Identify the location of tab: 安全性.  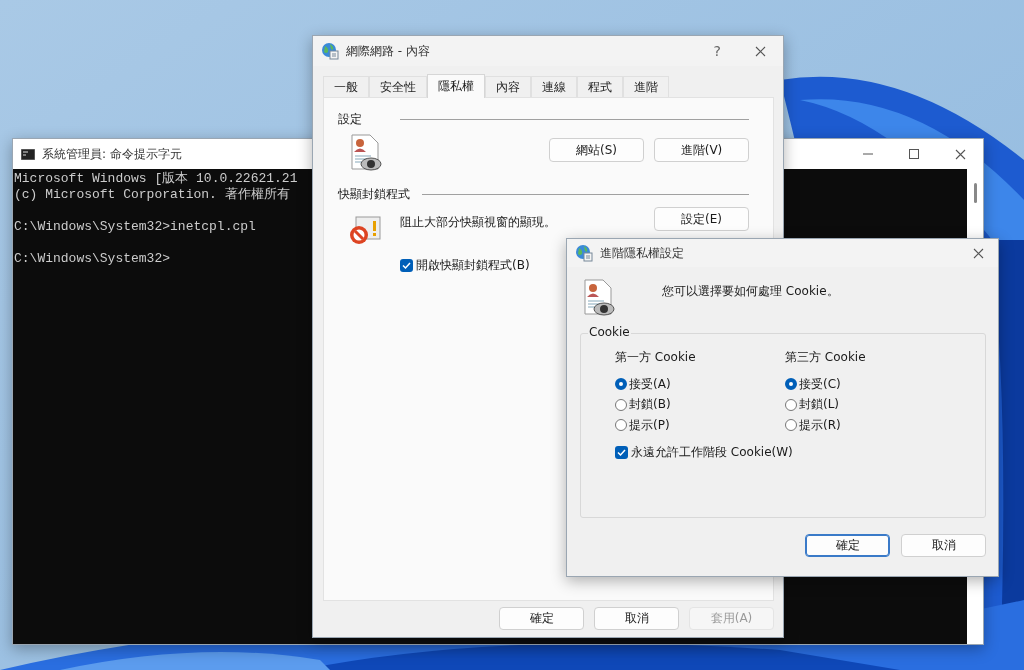
(398, 86).